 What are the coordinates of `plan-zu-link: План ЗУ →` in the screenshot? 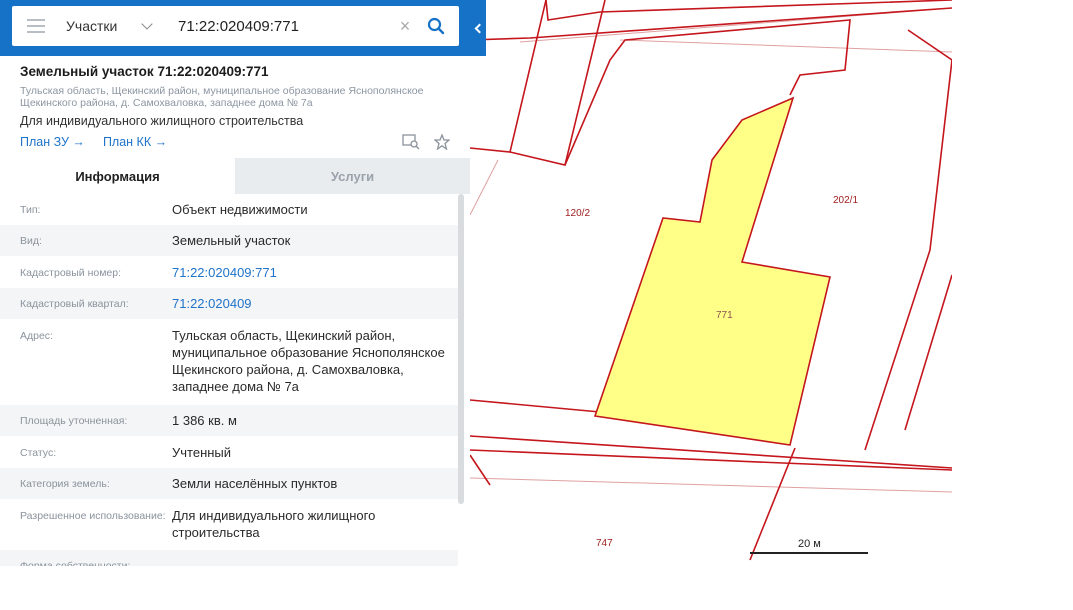 It's located at (52, 142).